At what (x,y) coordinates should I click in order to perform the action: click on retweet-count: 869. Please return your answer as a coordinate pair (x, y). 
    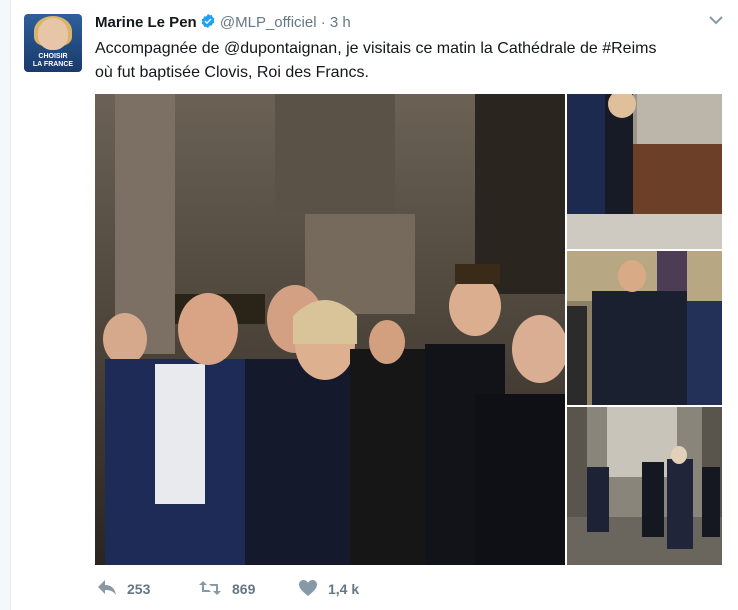
    Looking at the image, I should click on (244, 589).